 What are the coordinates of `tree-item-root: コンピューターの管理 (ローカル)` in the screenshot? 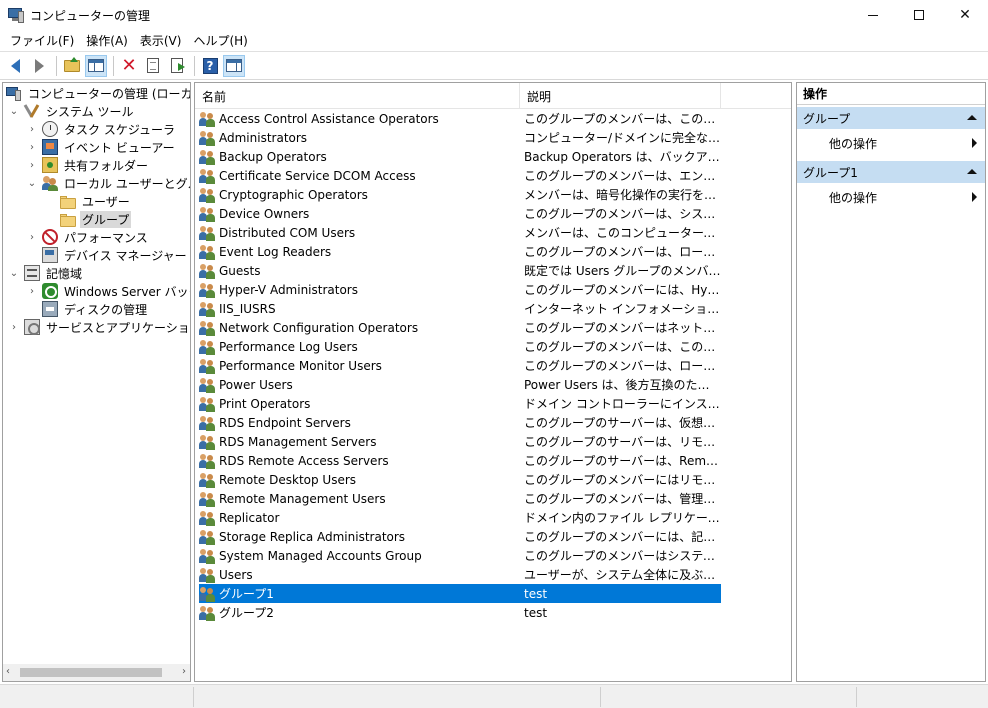 It's located at (98, 93).